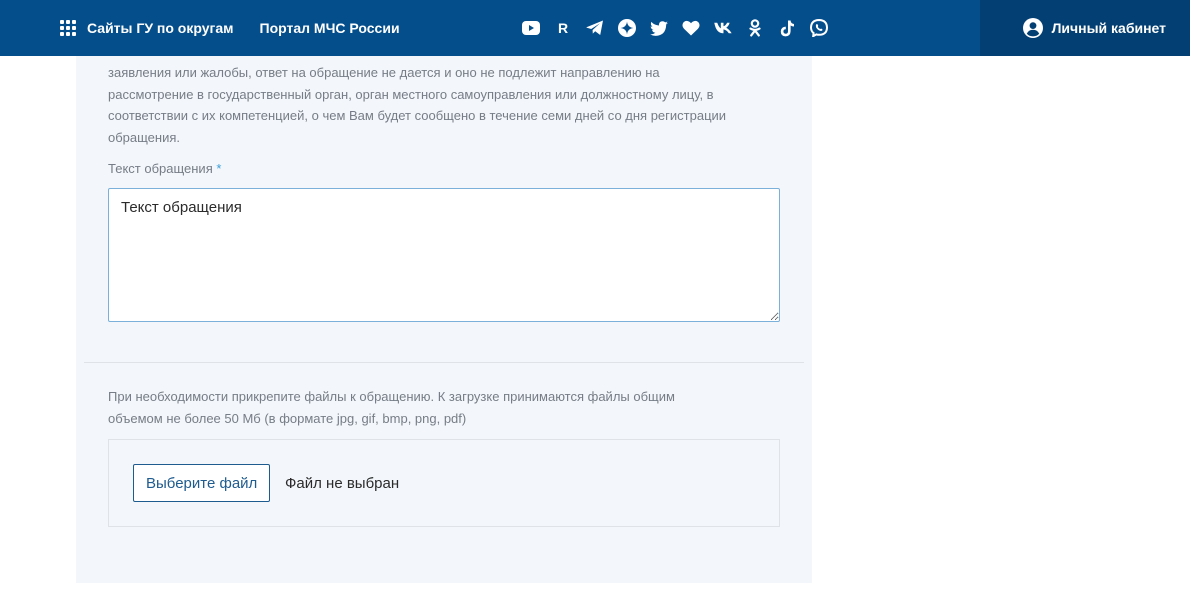 The width and height of the screenshot is (1190, 594). I want to click on message-textarea, so click(444, 255).